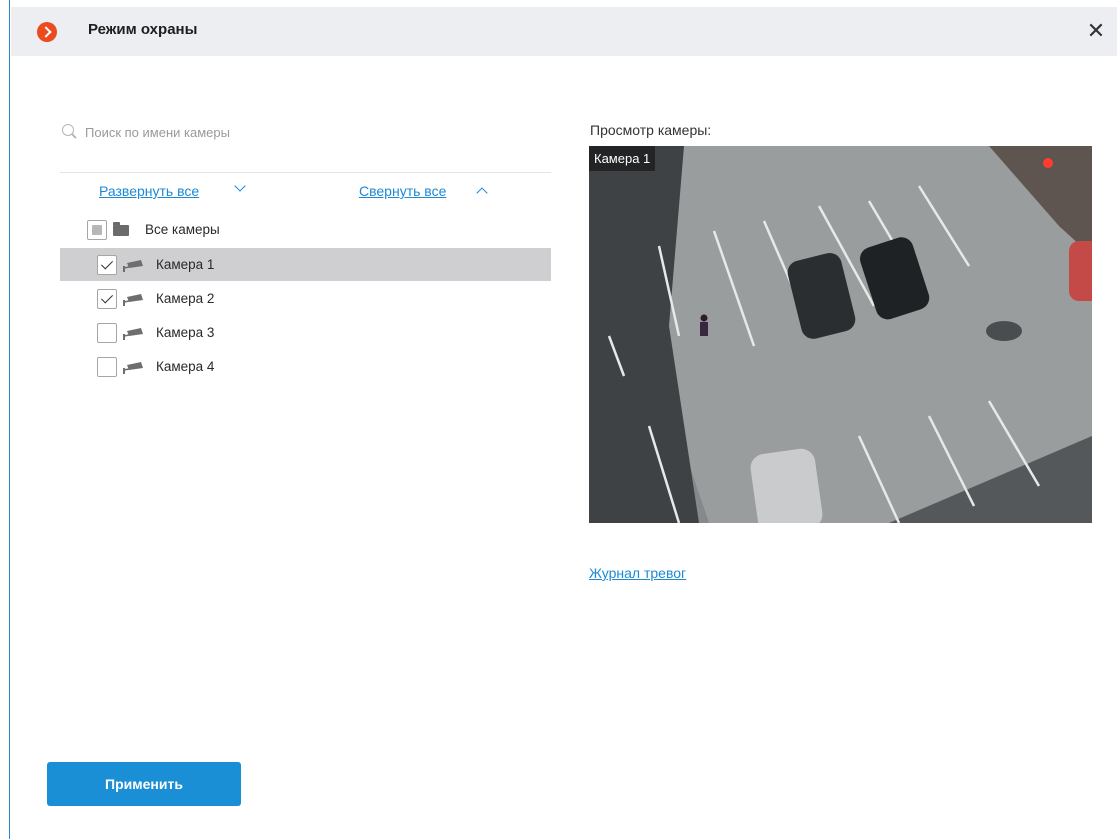 This screenshot has height=839, width=1117. What do you see at coordinates (107, 265) in the screenshot?
I see `camera-1-checkbox` at bounding box center [107, 265].